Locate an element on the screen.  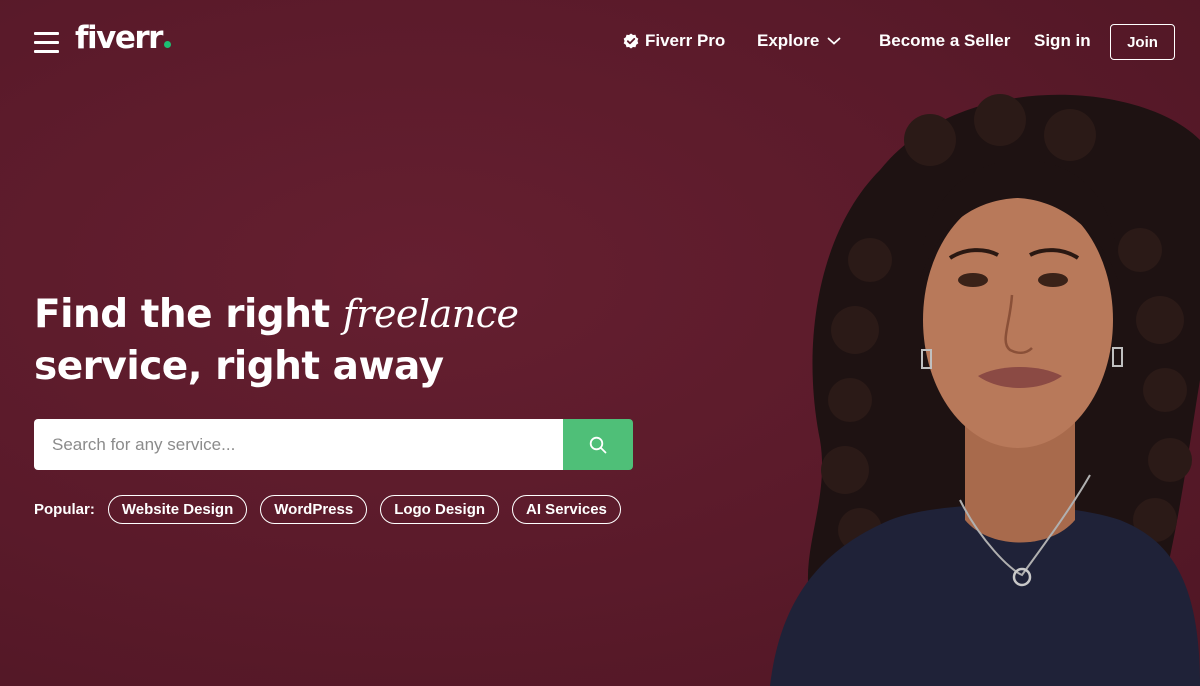
nav-become-seller: Become a Seller is located at coordinates (944, 41).